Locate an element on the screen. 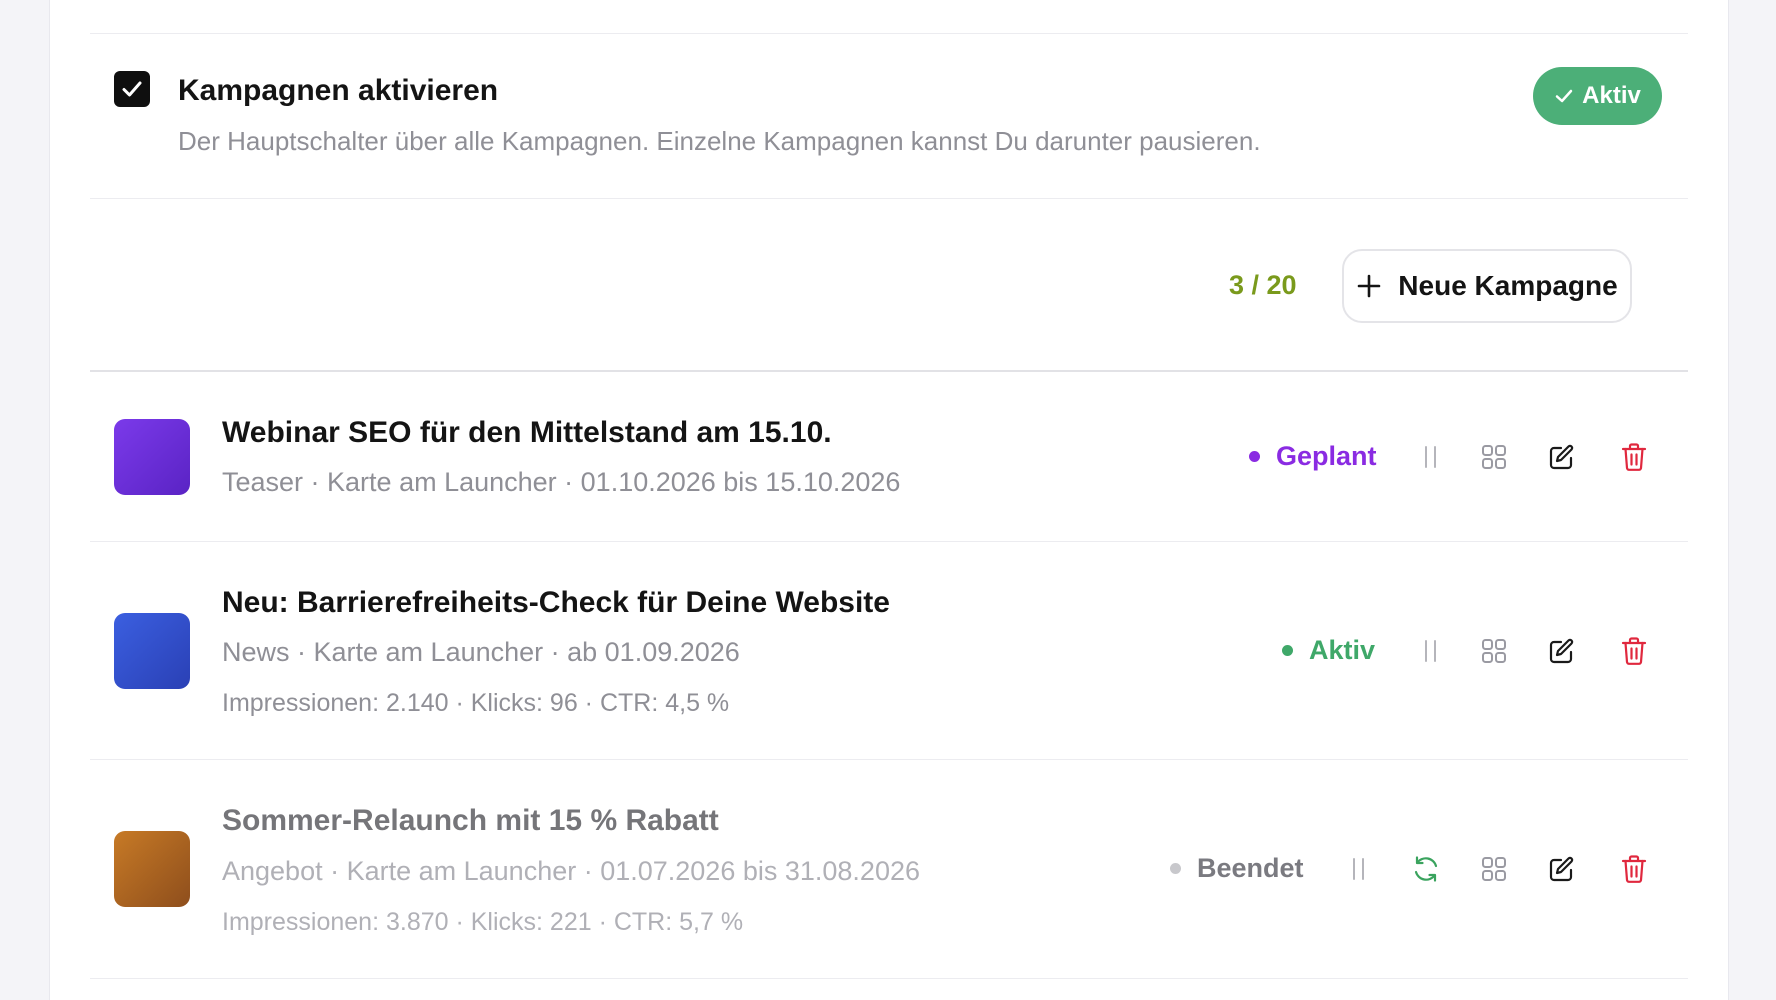 This screenshot has height=1000, width=1776. campaign-status: Geplant is located at coordinates (1313, 456).